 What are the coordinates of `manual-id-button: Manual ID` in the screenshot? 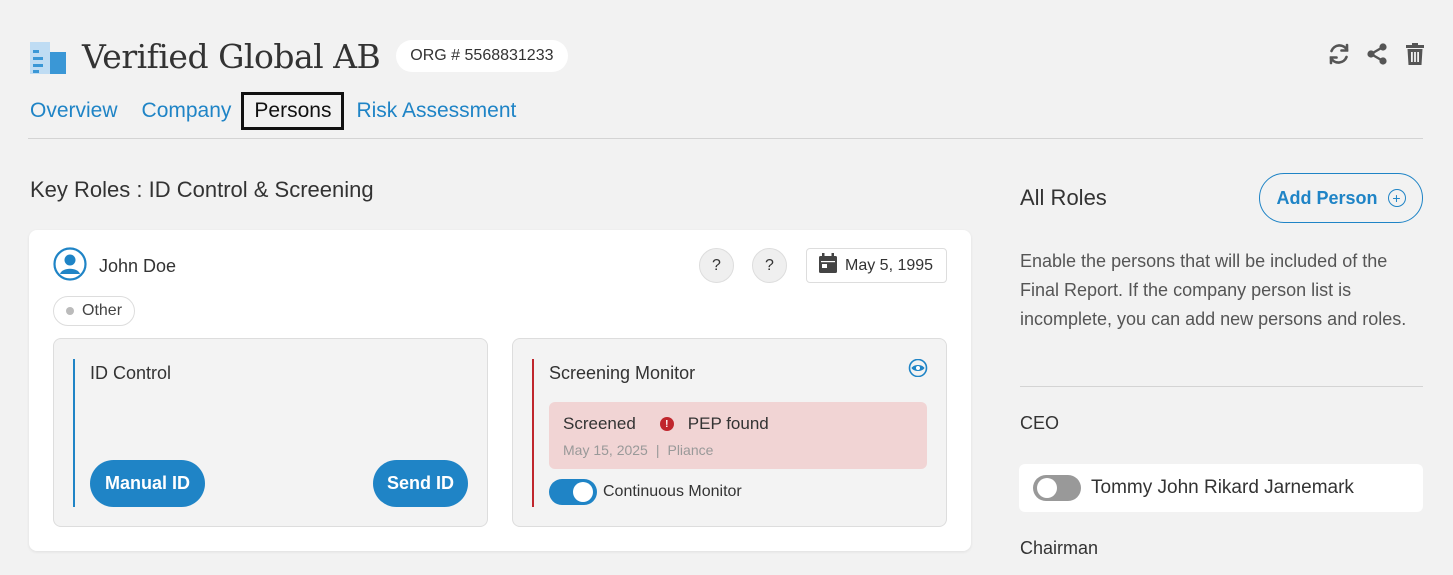 It's located at (147, 483).